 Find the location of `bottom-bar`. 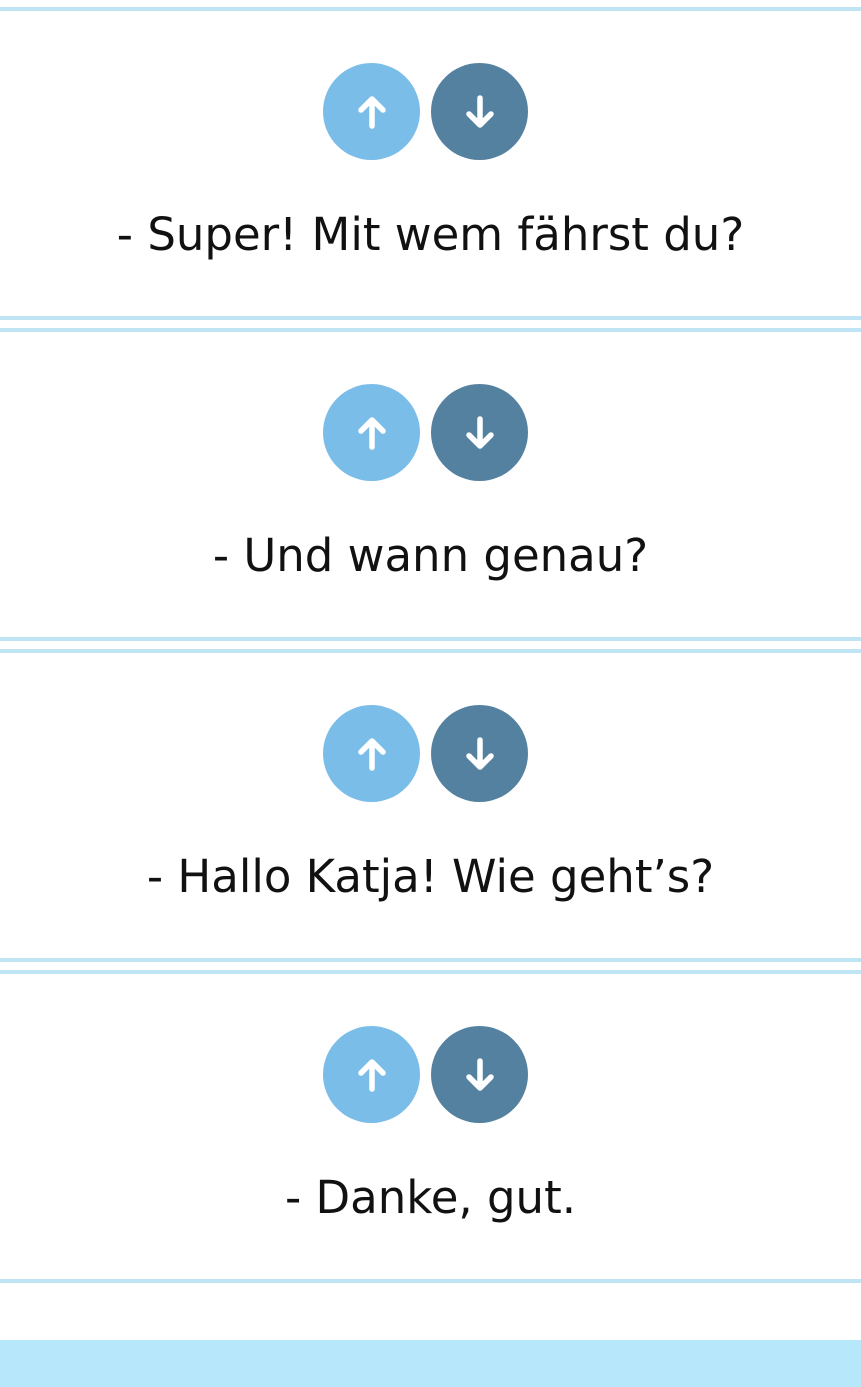

bottom-bar is located at coordinates (430, 1363).